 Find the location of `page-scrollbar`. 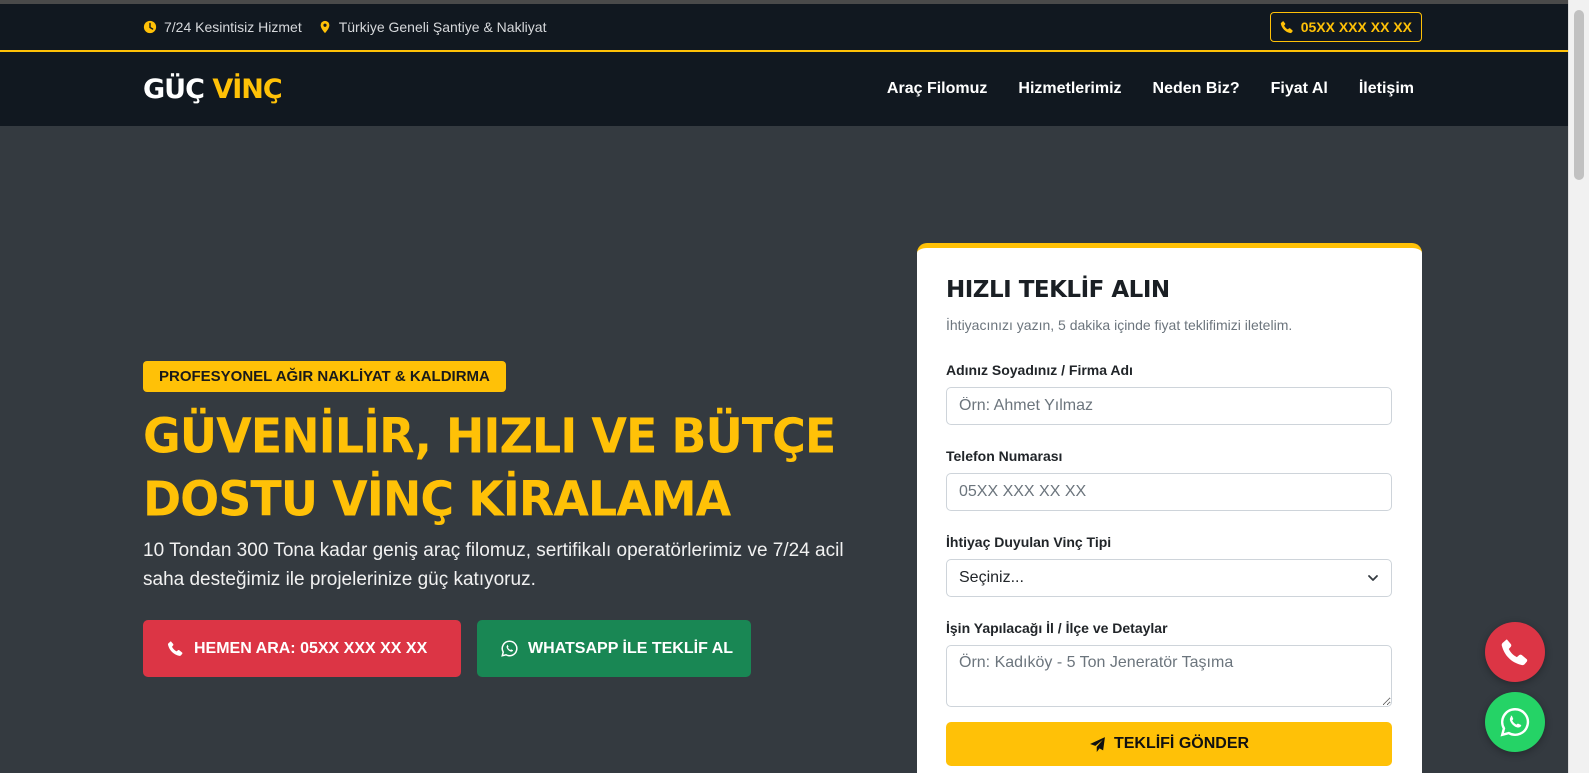

page-scrollbar is located at coordinates (1578, 386).